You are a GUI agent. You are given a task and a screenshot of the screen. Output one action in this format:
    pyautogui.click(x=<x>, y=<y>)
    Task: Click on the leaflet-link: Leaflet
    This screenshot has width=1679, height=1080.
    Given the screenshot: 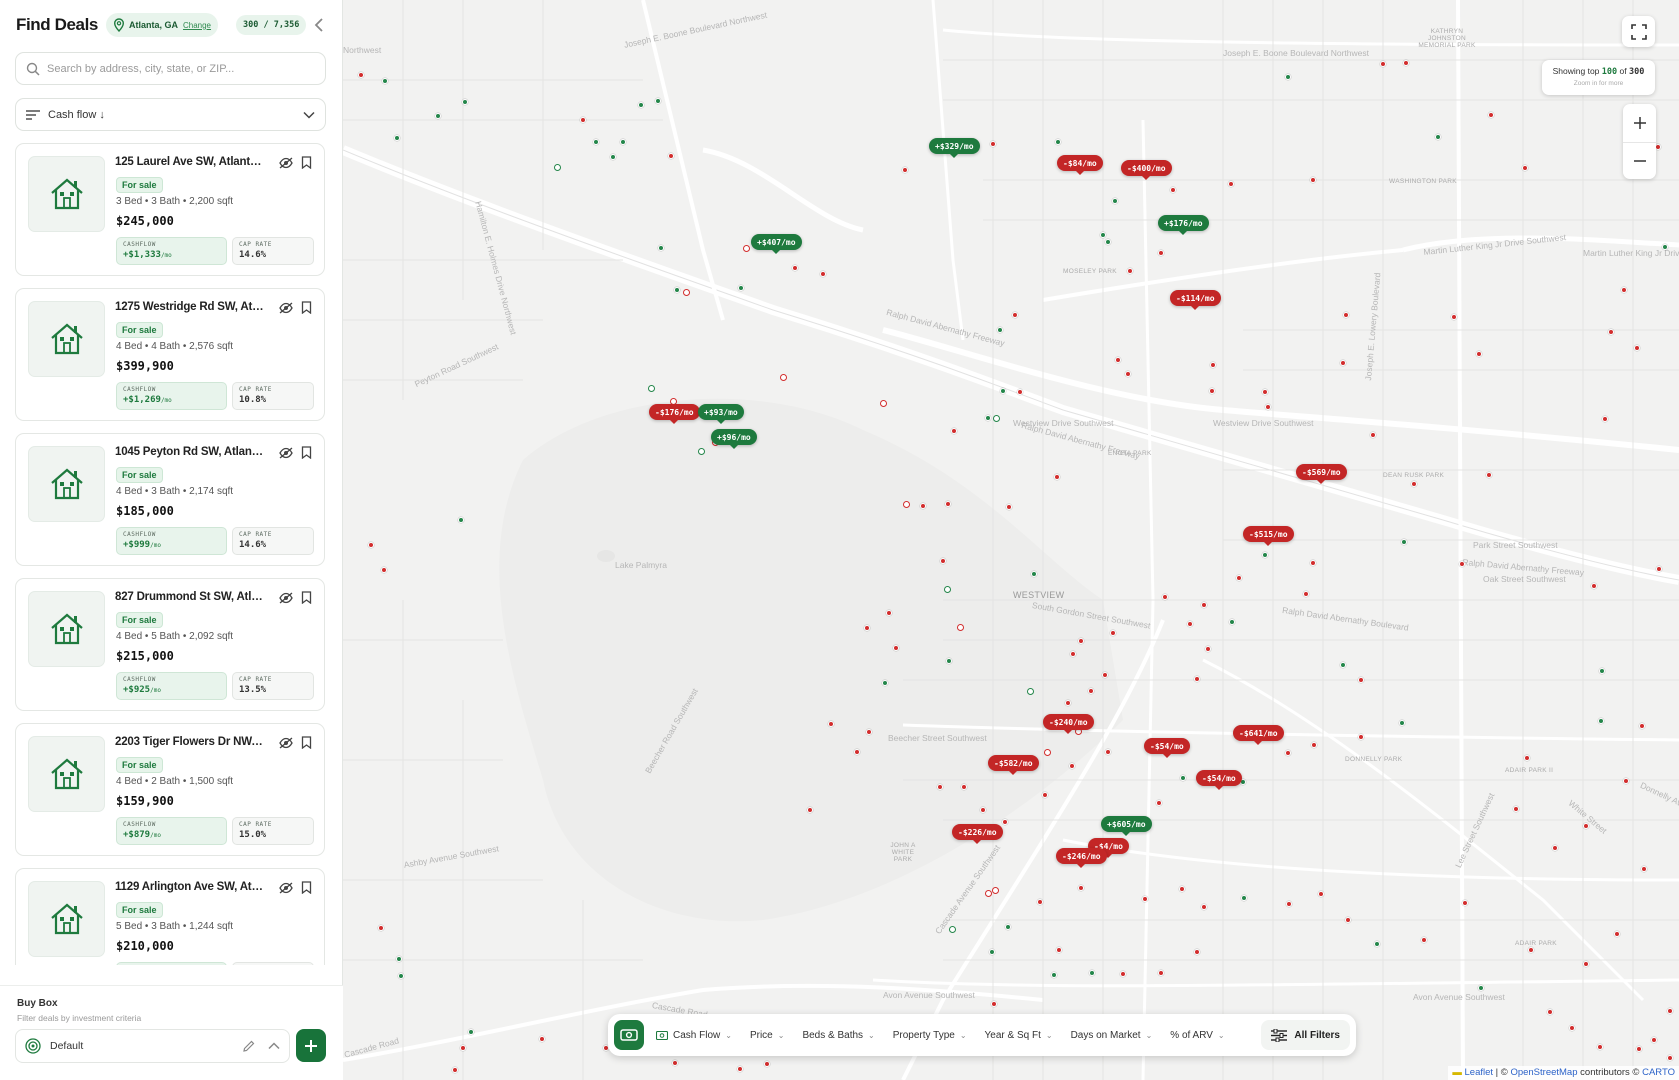 What is the action you would take?
    pyautogui.click(x=1479, y=1072)
    